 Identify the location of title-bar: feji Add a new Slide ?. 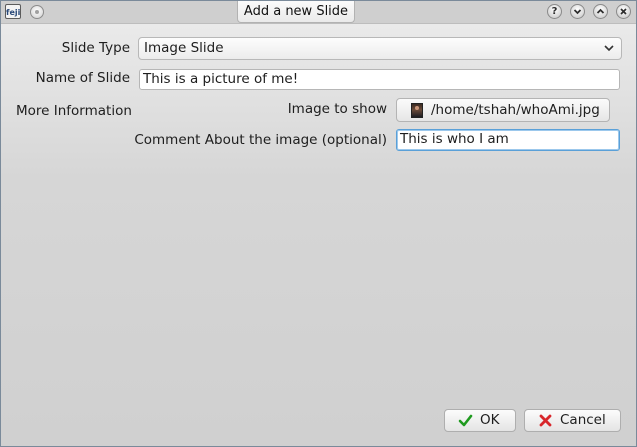
(318, 12).